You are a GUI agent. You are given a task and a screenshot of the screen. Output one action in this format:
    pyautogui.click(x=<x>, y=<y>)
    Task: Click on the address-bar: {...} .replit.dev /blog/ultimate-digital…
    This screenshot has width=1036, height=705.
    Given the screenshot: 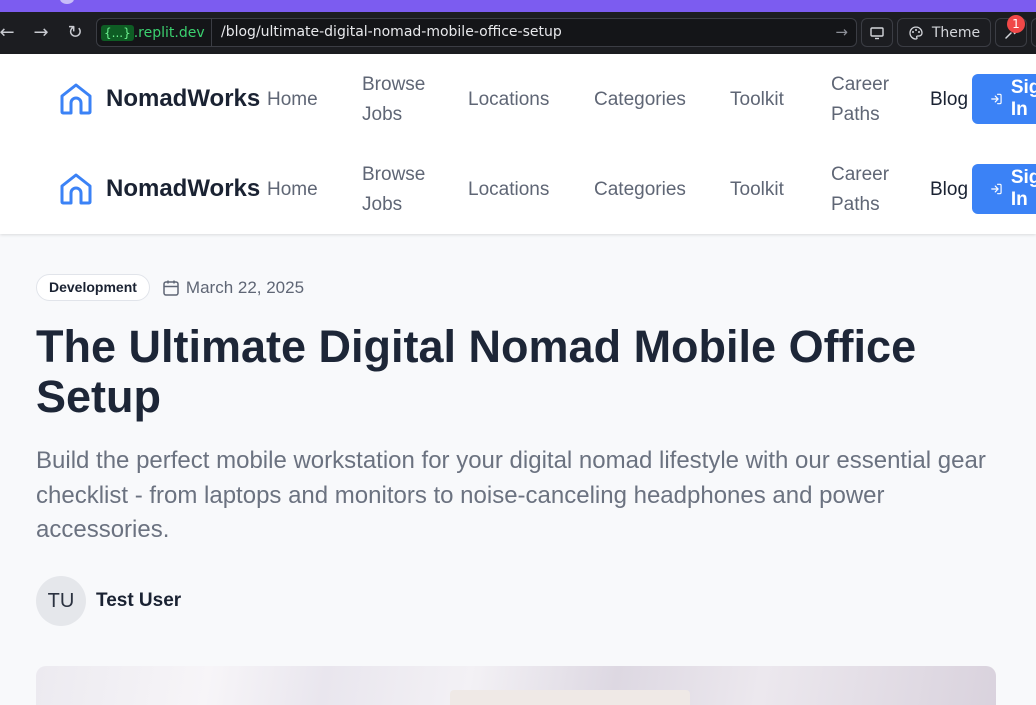 What is the action you would take?
    pyautogui.click(x=476, y=32)
    